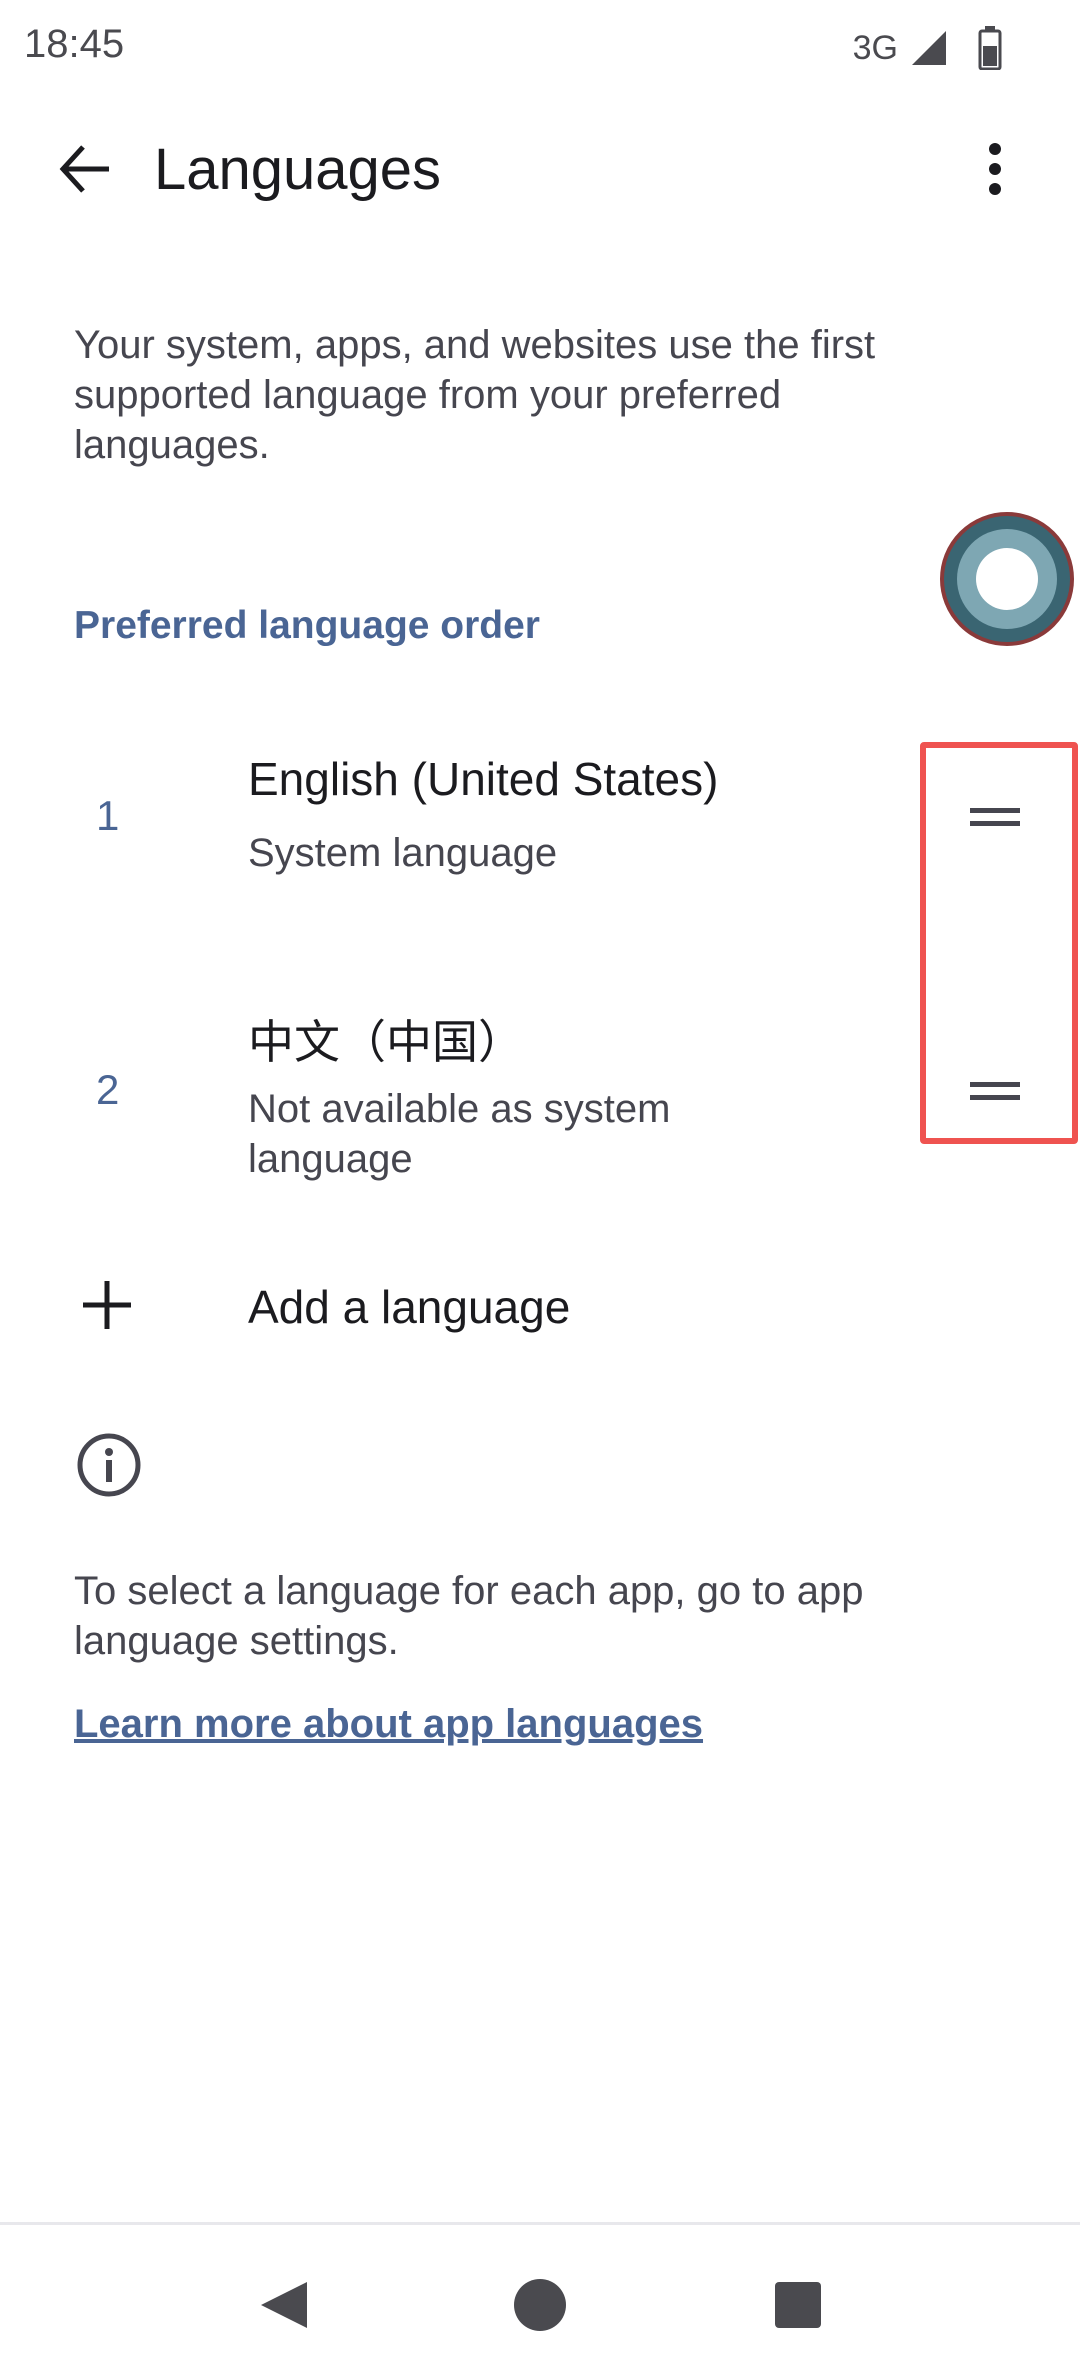 Image resolution: width=1080 pixels, height=2376 pixels. What do you see at coordinates (540, 171) in the screenshot?
I see `app-bar: Languages` at bounding box center [540, 171].